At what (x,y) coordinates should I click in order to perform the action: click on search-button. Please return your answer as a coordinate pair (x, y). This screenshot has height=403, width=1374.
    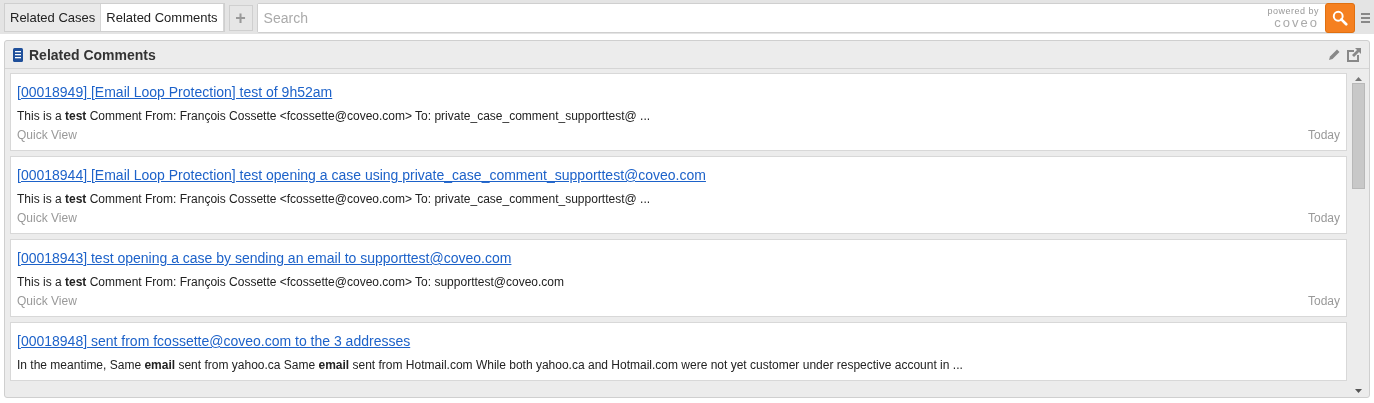
    Looking at the image, I should click on (1340, 17).